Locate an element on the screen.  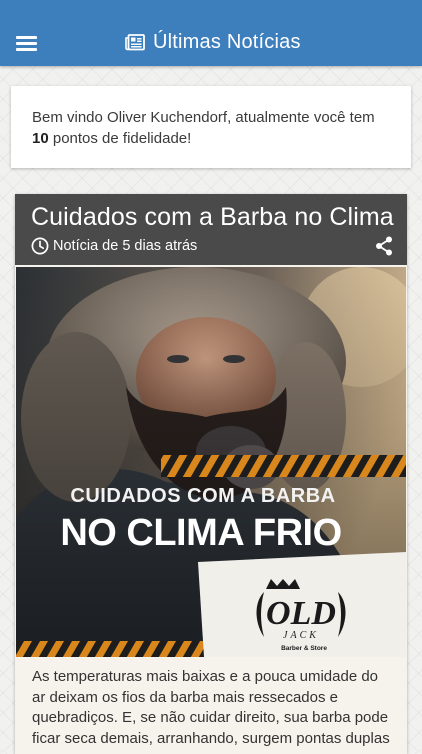
page-title-text: Últimas Notícias is located at coordinates (227, 41).